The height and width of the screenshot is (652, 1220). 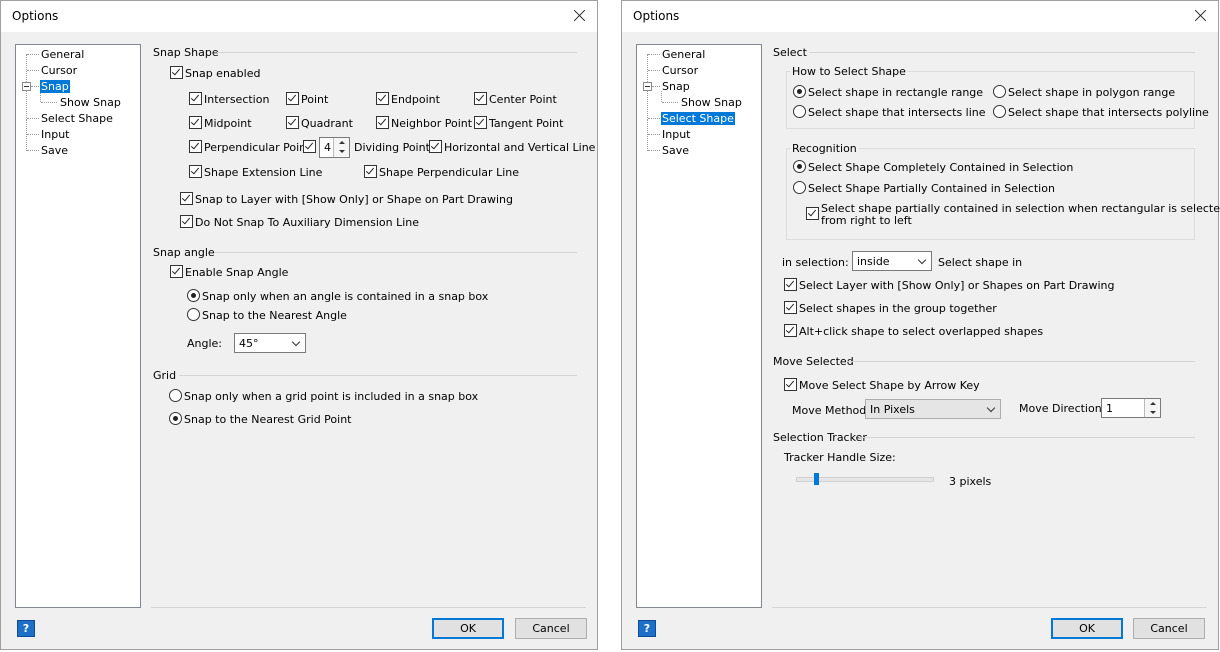 I want to click on dialog-title: Options, so click(x=656, y=16).